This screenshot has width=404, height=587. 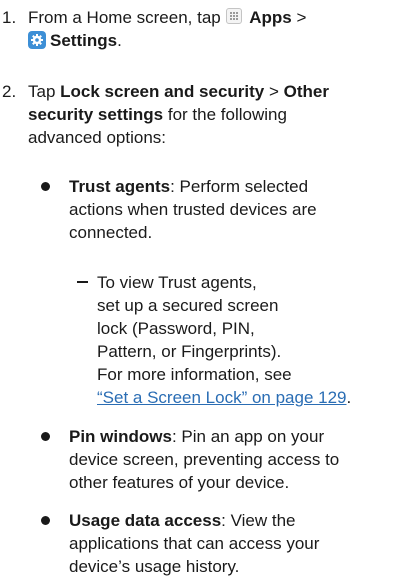 I want to click on dash-marker, so click(x=82, y=282).